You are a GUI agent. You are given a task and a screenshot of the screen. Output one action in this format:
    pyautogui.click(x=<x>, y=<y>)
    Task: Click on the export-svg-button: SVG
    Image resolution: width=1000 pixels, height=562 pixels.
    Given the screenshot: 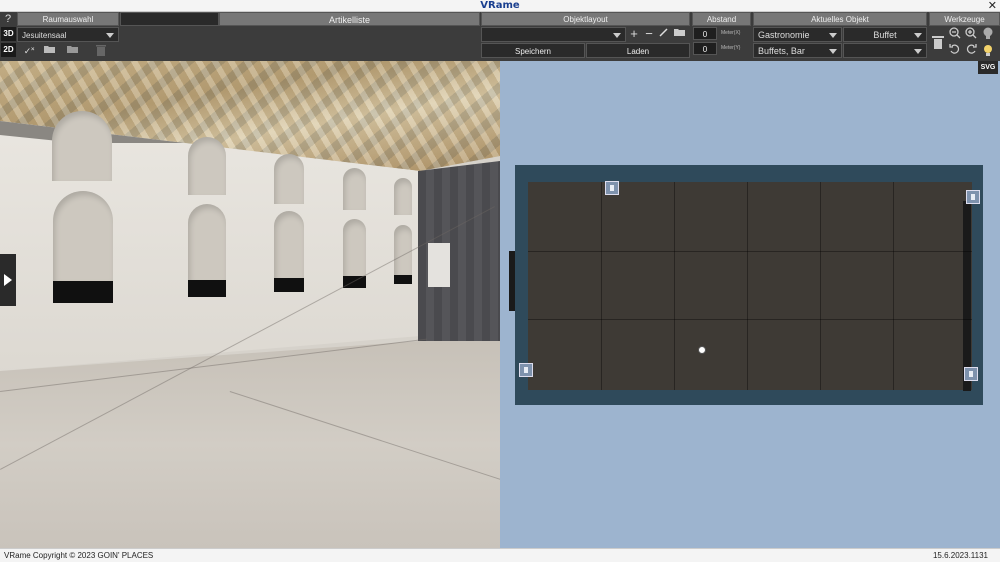 What is the action you would take?
    pyautogui.click(x=988, y=67)
    